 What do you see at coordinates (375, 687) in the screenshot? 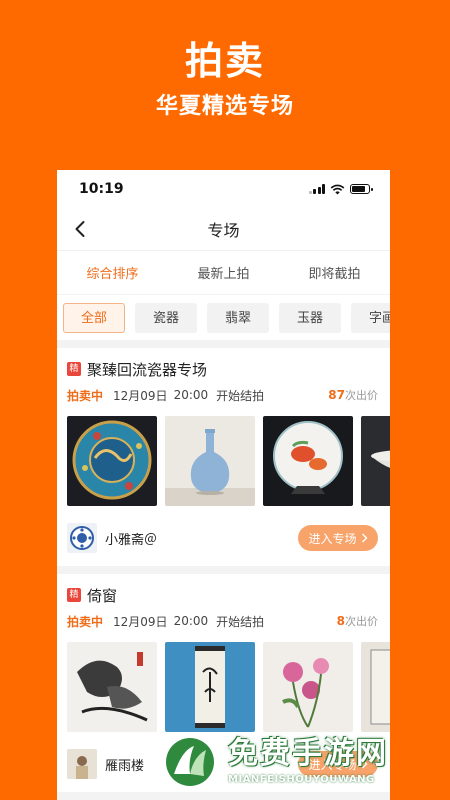
I see `lot-image-bird-painting` at bounding box center [375, 687].